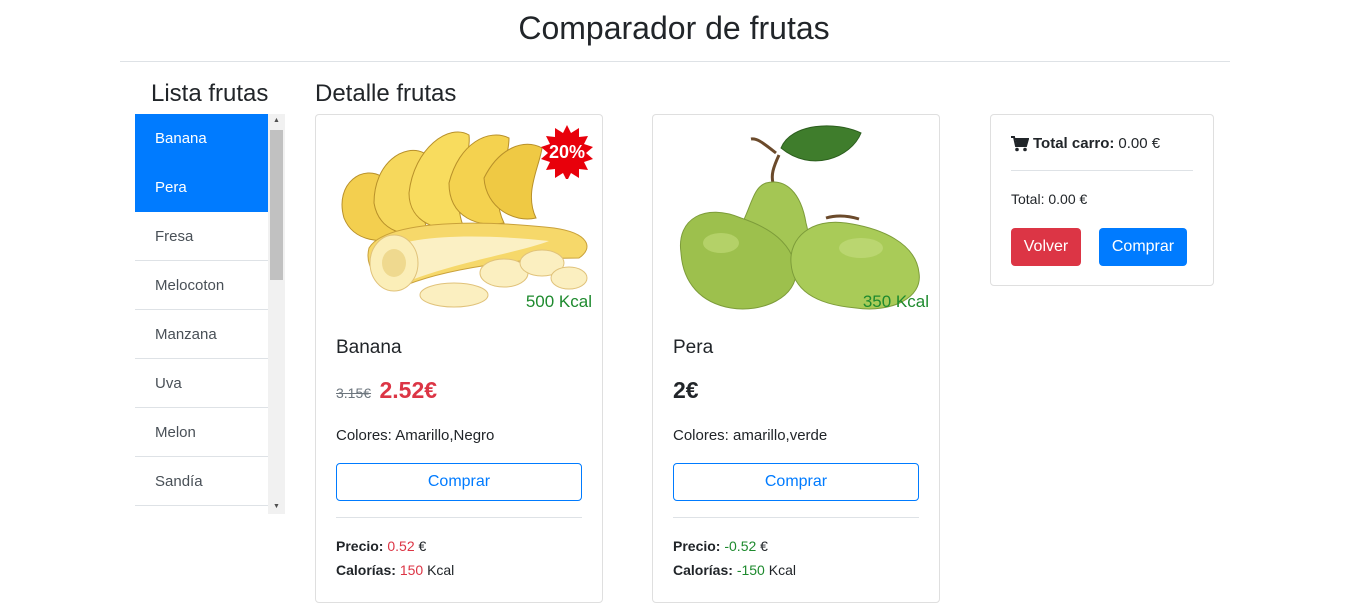 This screenshot has width=1348, height=609. I want to click on shopping-cart-icon, so click(1020, 143).